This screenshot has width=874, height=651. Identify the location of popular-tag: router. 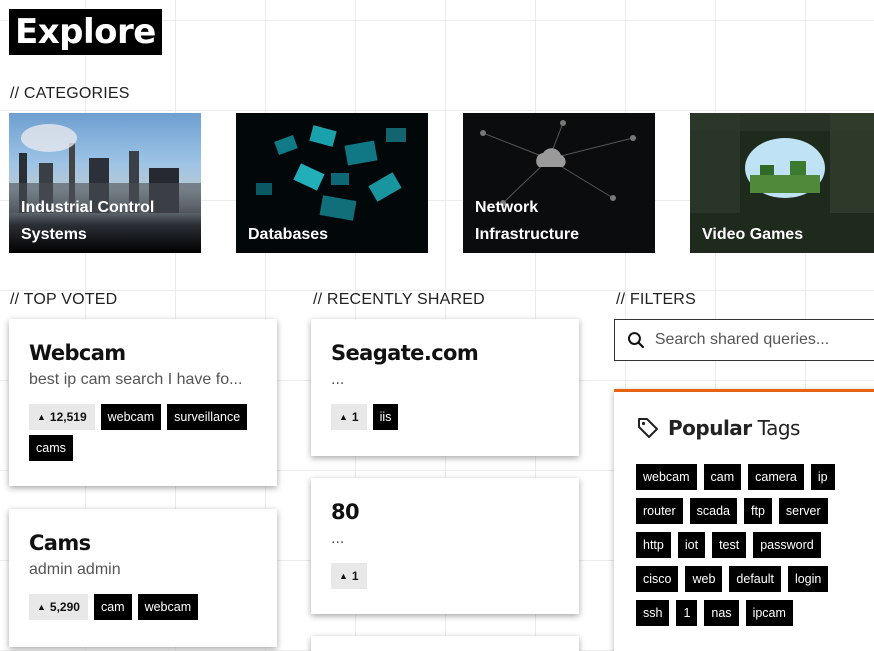
(659, 511).